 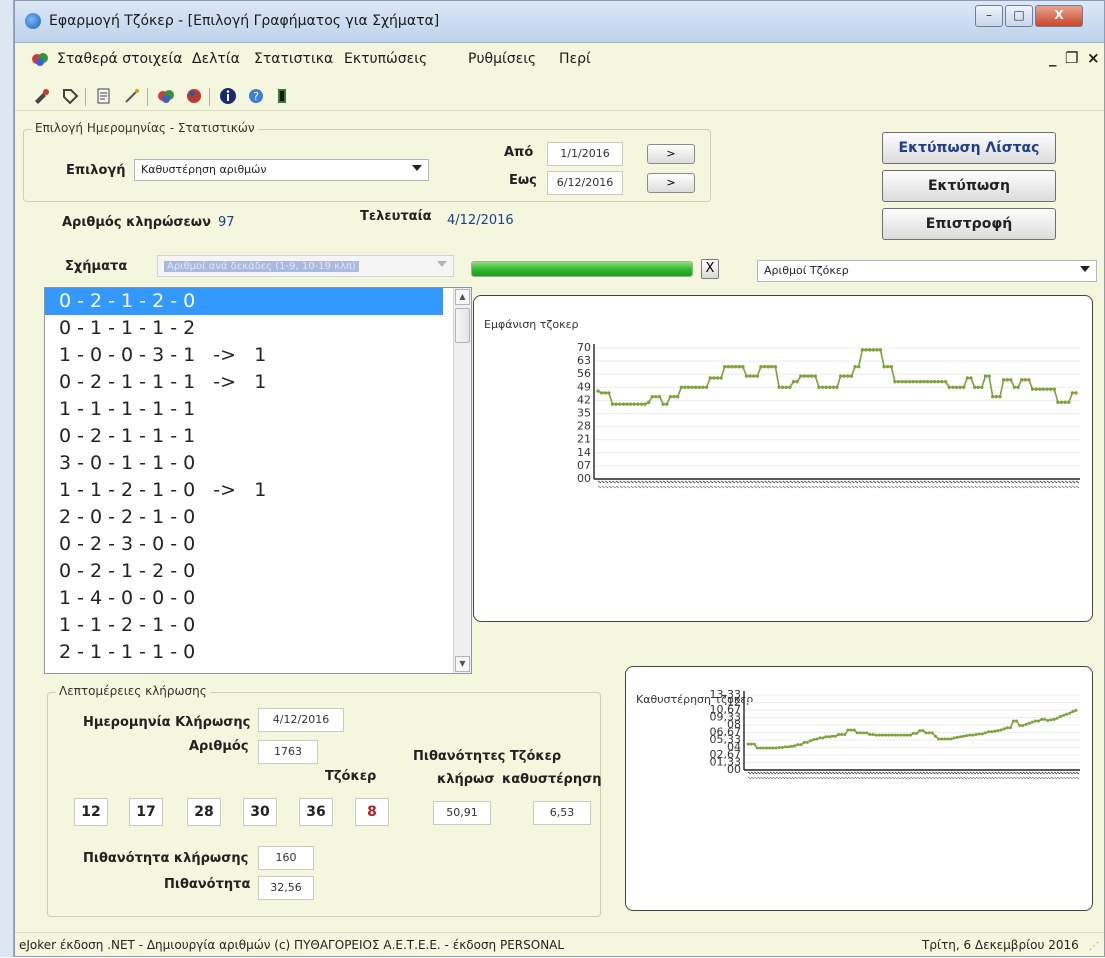 I want to click on scroll-down-arrow-icon: ▼, so click(x=462, y=664).